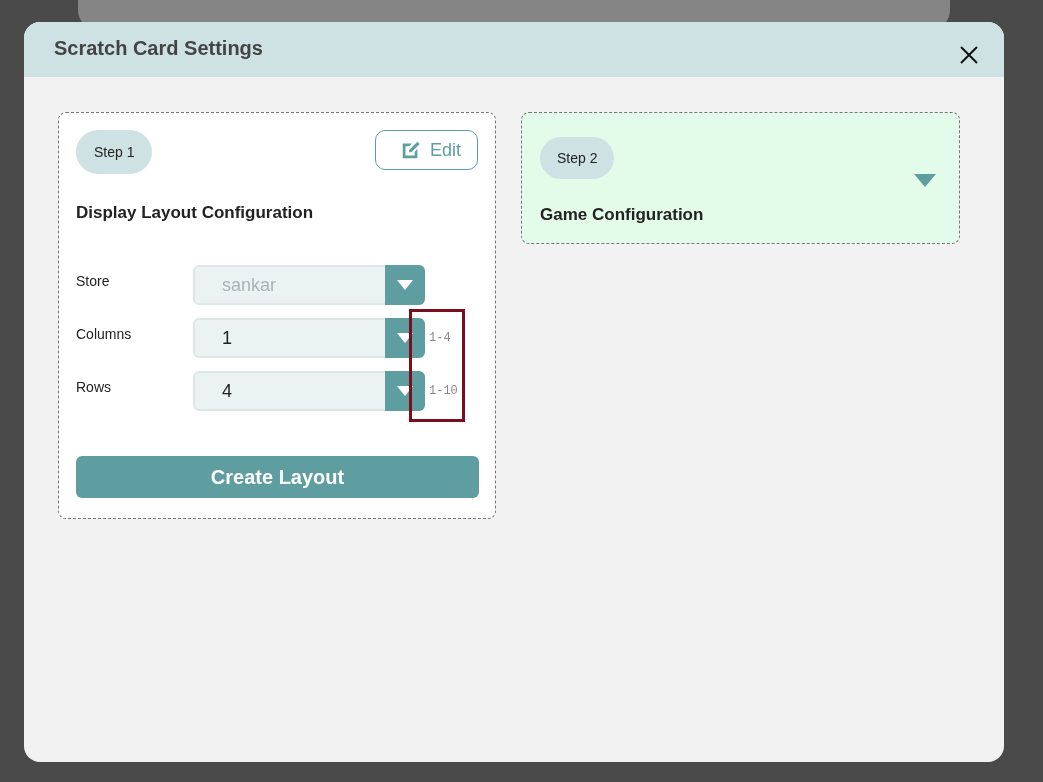  I want to click on expand-caret-icon, so click(925, 180).